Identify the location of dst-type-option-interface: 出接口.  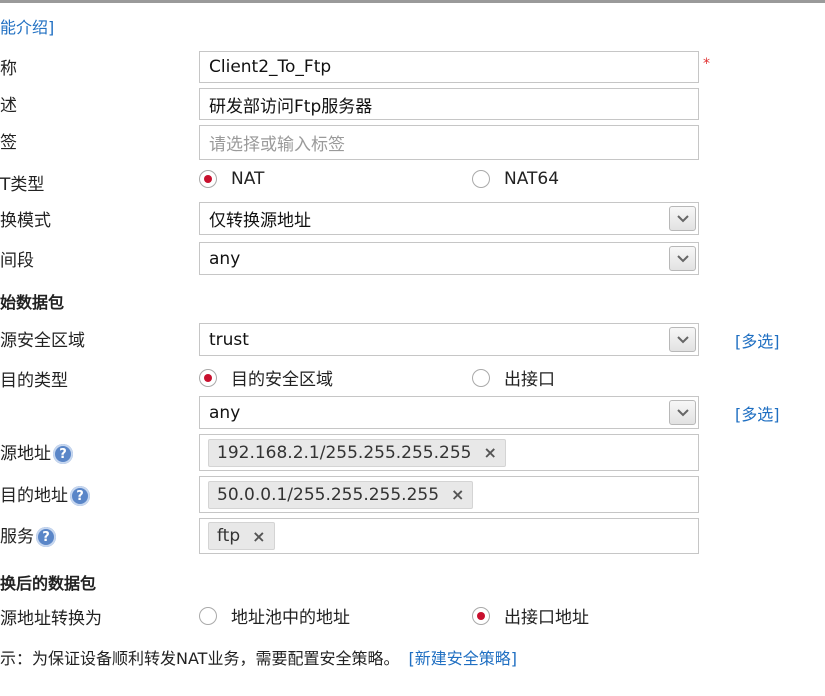
(529, 380).